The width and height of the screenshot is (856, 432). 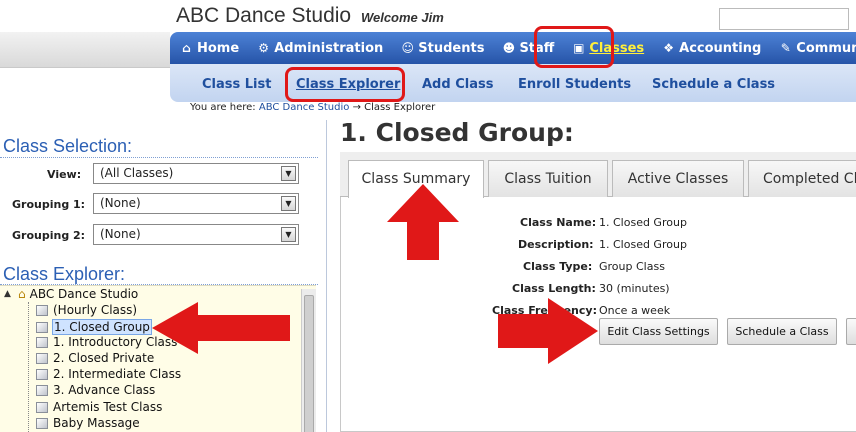 What do you see at coordinates (120, 234) in the screenshot?
I see `grouping2-select-value: (None)` at bounding box center [120, 234].